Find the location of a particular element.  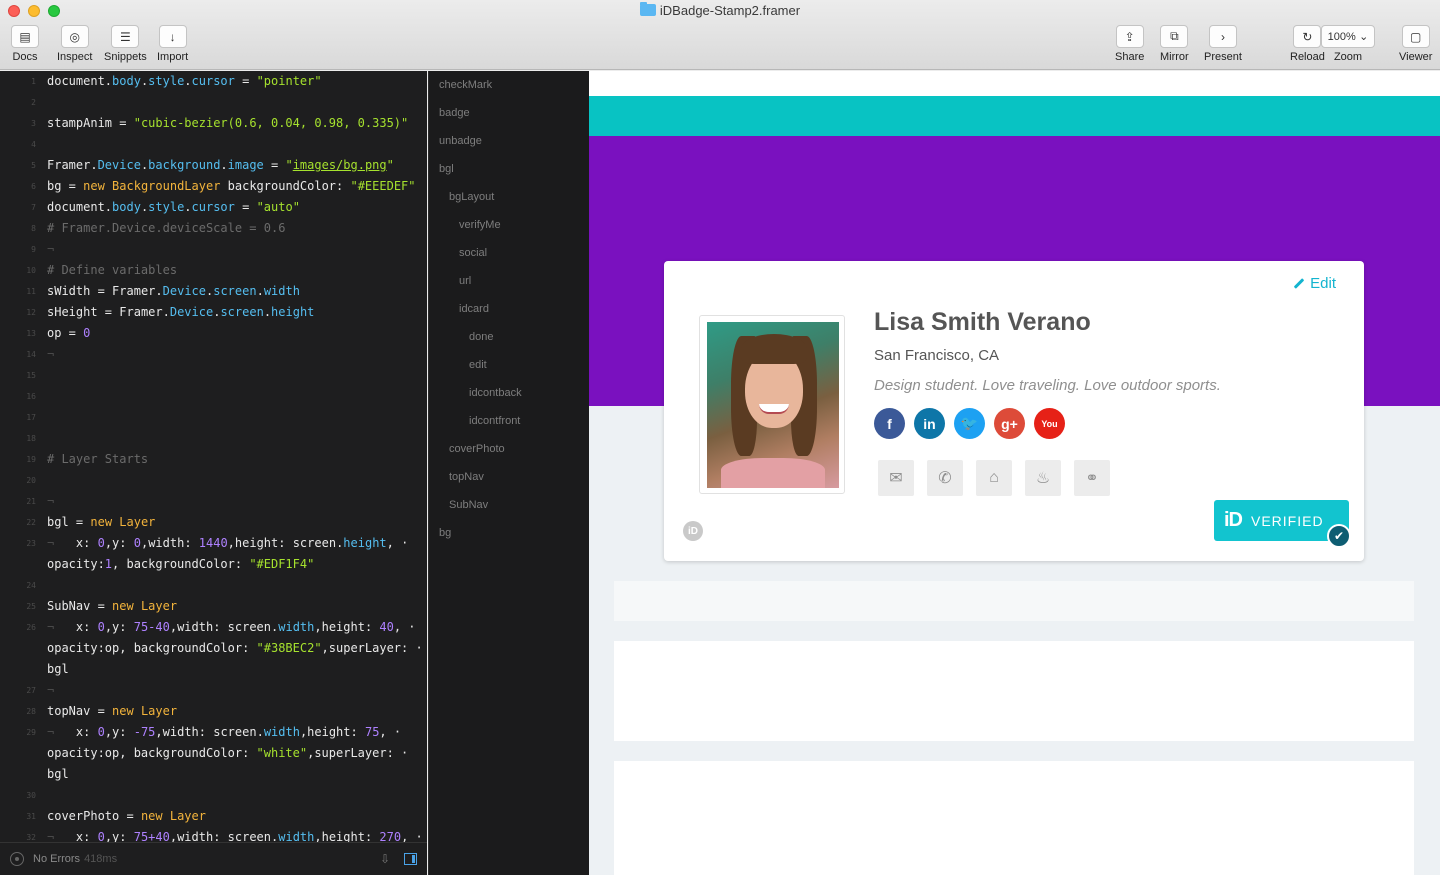

code-token: = is located at coordinates (72, 186).